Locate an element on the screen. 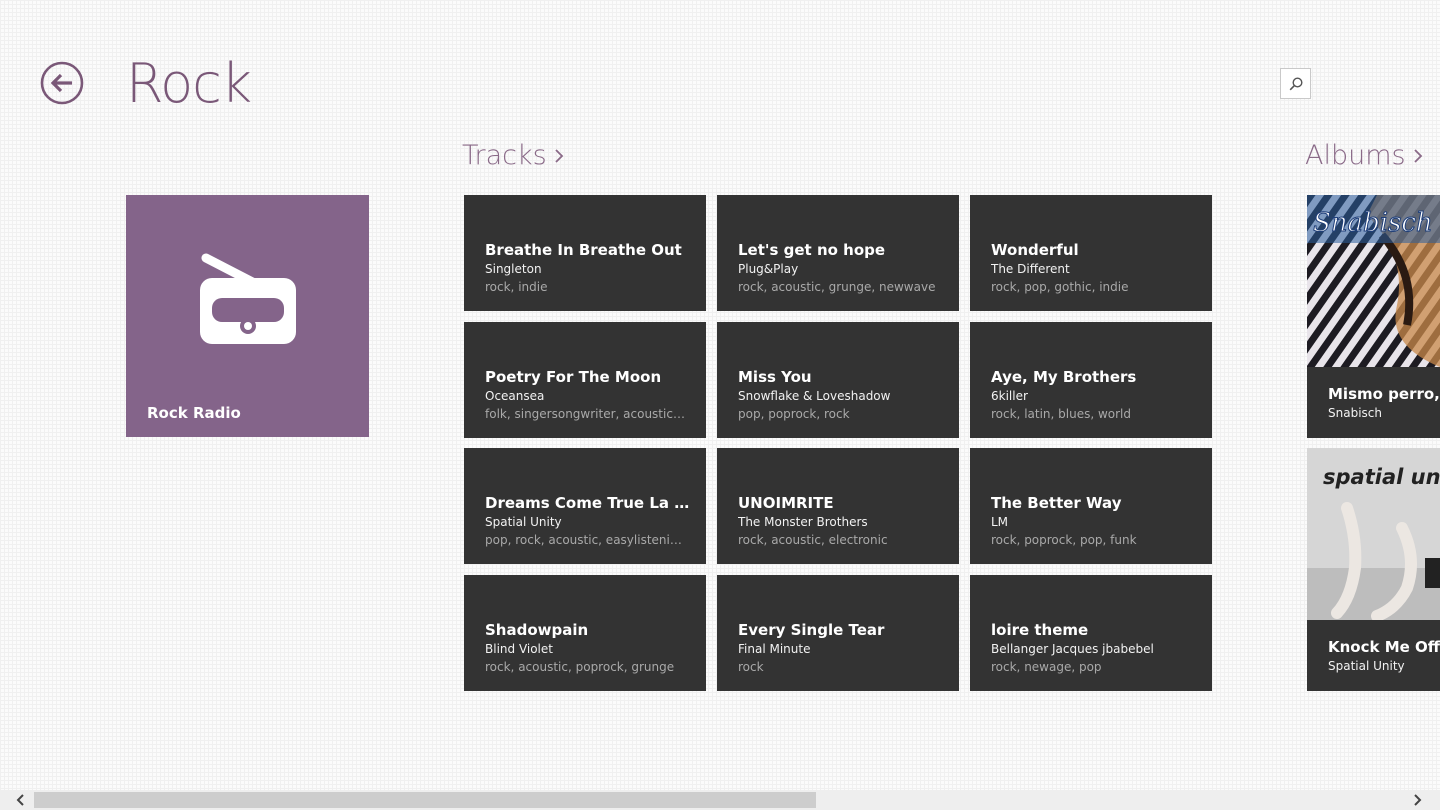 This screenshot has width=1440, height=810. album-cover: spatial unity is located at coordinates (1373, 534).